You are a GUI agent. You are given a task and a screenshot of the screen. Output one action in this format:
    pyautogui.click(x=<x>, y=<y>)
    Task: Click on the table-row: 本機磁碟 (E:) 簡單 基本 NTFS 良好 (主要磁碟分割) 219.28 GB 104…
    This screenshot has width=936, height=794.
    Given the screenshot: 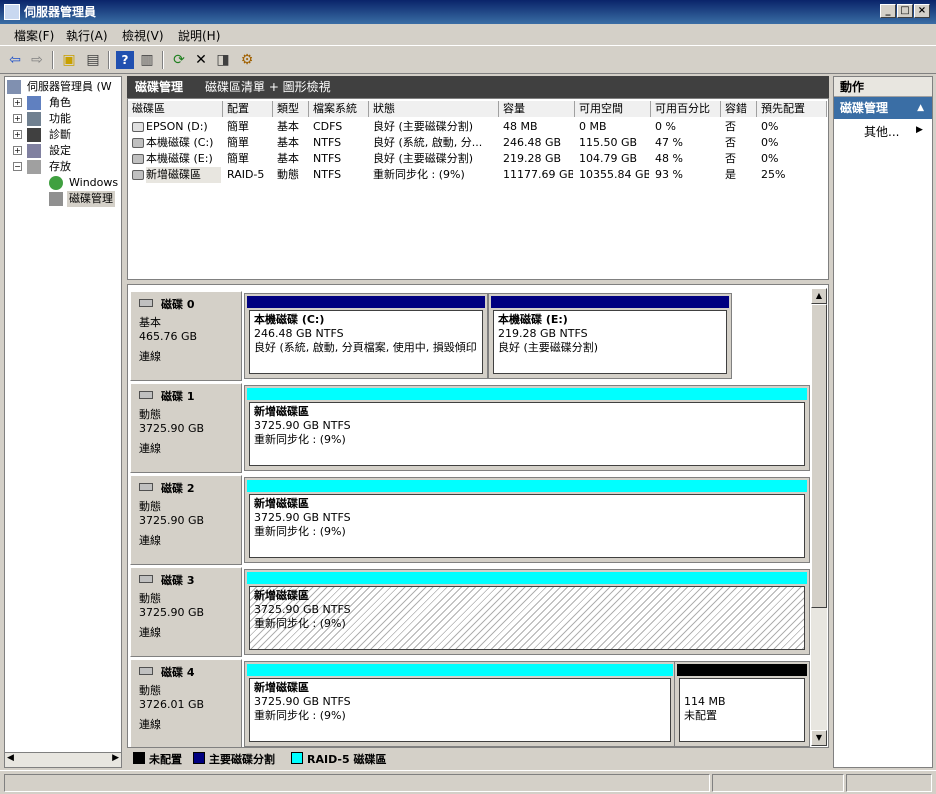 What is the action you would take?
    pyautogui.click(x=478, y=159)
    